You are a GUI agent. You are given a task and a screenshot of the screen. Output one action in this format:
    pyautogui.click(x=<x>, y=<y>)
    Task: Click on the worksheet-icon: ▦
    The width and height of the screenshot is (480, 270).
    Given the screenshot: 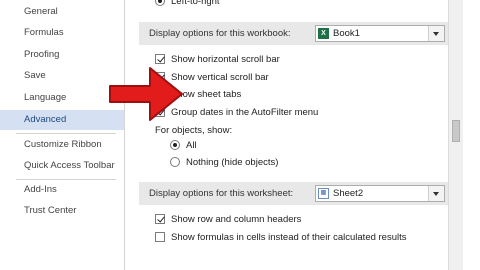 What is the action you would take?
    pyautogui.click(x=323, y=193)
    